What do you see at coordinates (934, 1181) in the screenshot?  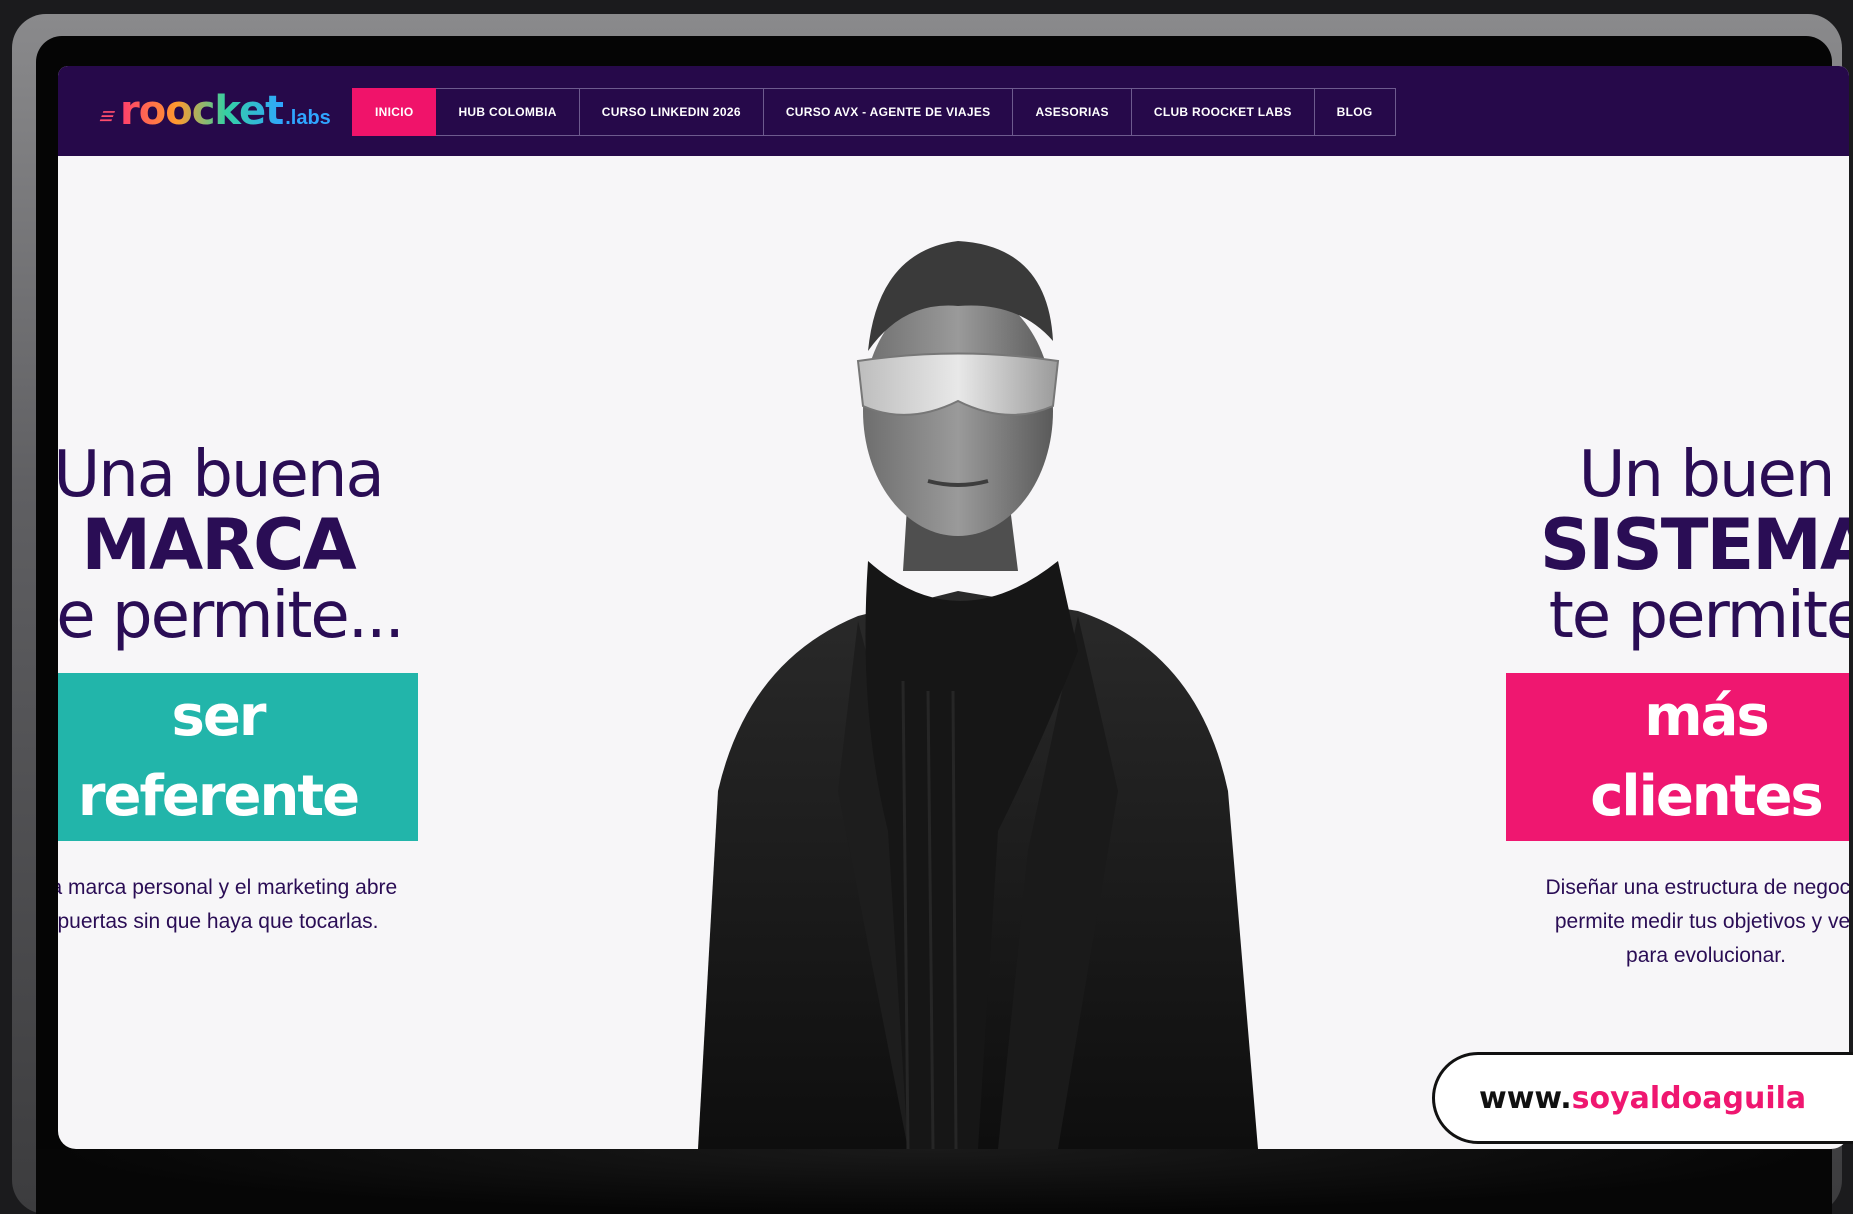 I see `laptop-keyboard-area` at bounding box center [934, 1181].